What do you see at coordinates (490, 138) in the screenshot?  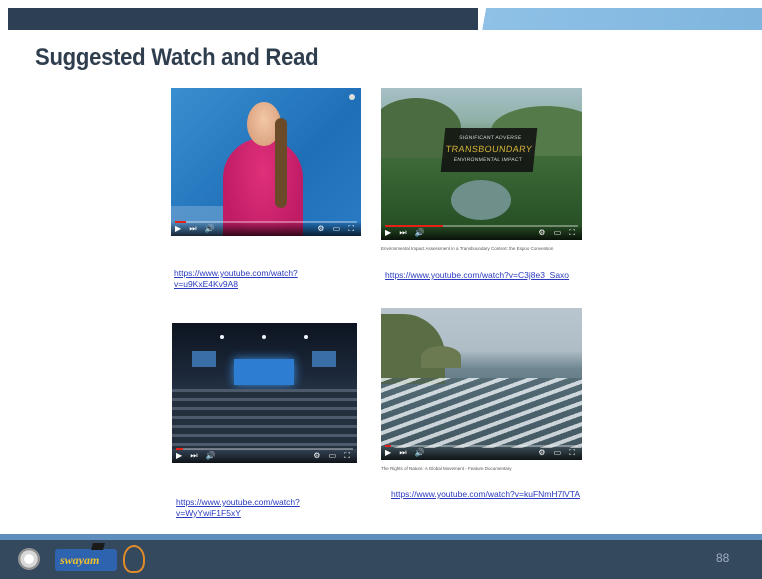 I see `title-card-line-1: SIGNIFICANT ADVERSE` at bounding box center [490, 138].